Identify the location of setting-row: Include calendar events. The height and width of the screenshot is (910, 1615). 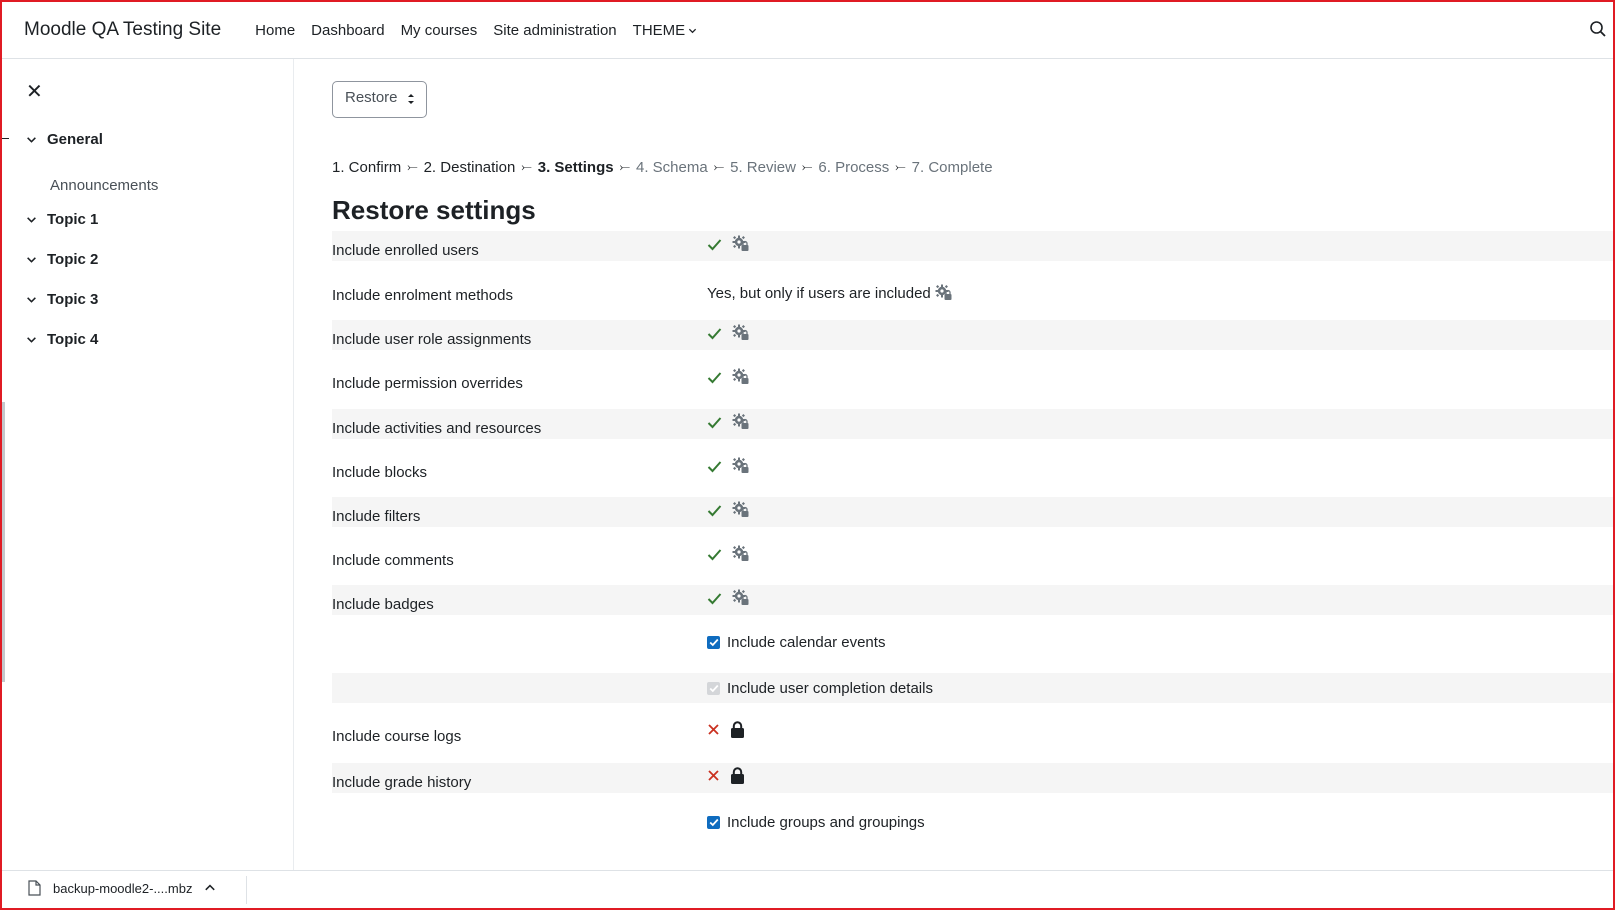
(972, 642).